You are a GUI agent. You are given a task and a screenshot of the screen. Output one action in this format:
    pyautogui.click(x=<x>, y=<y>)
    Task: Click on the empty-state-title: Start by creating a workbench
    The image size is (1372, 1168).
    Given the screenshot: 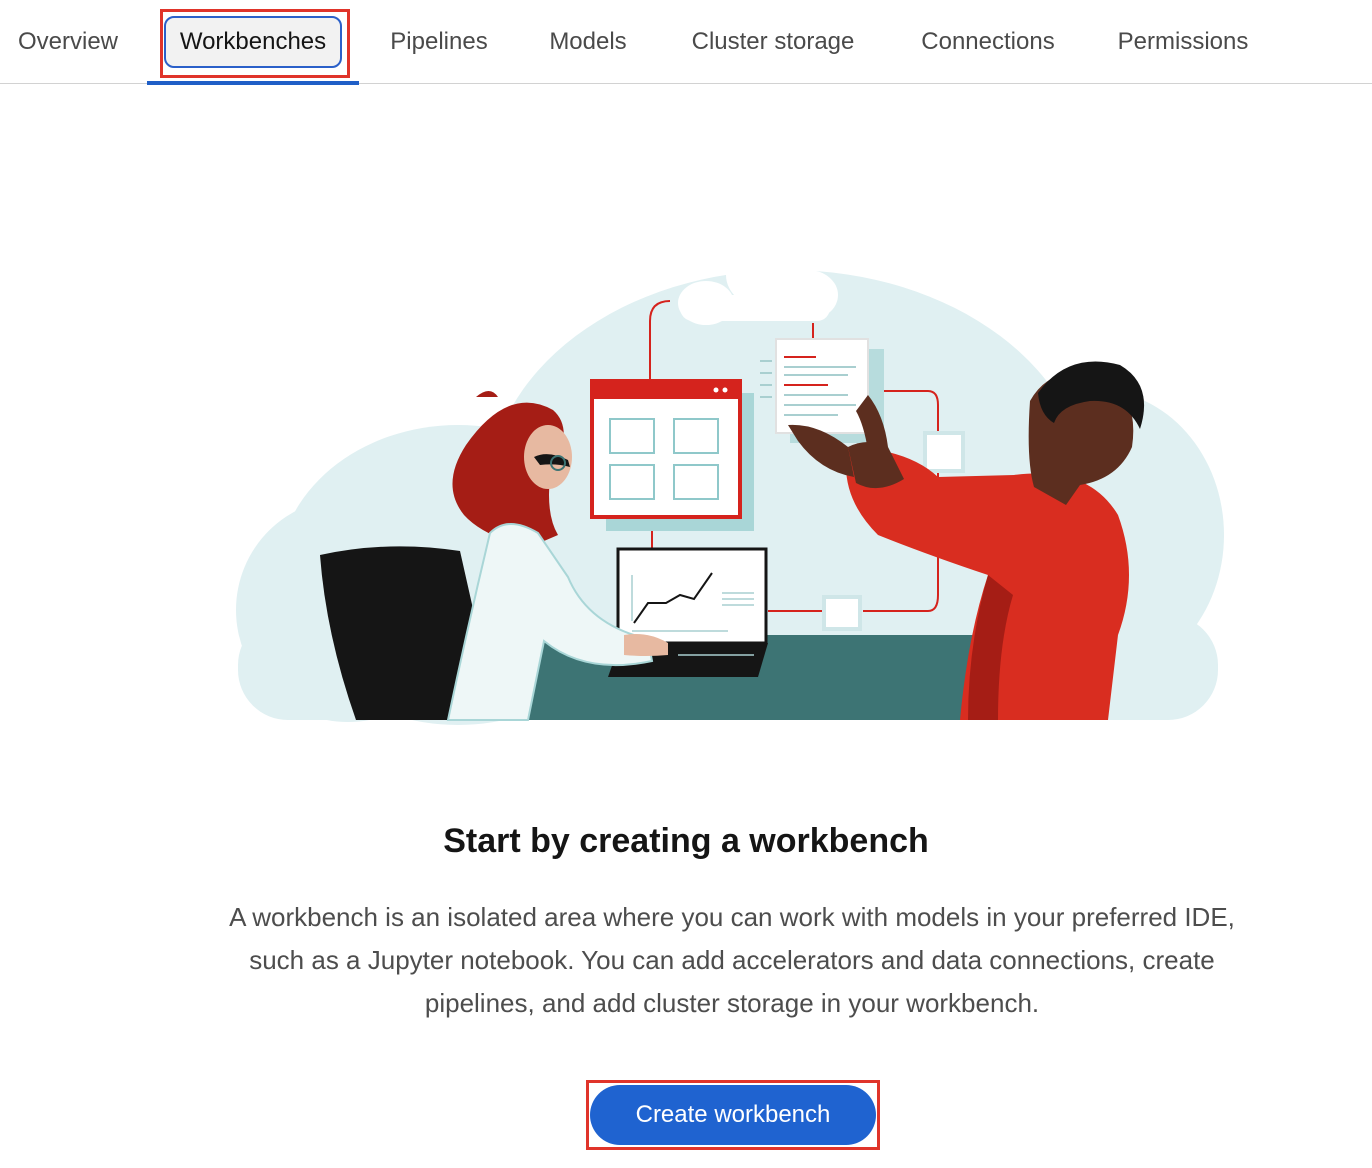 What is the action you would take?
    pyautogui.click(x=686, y=841)
    